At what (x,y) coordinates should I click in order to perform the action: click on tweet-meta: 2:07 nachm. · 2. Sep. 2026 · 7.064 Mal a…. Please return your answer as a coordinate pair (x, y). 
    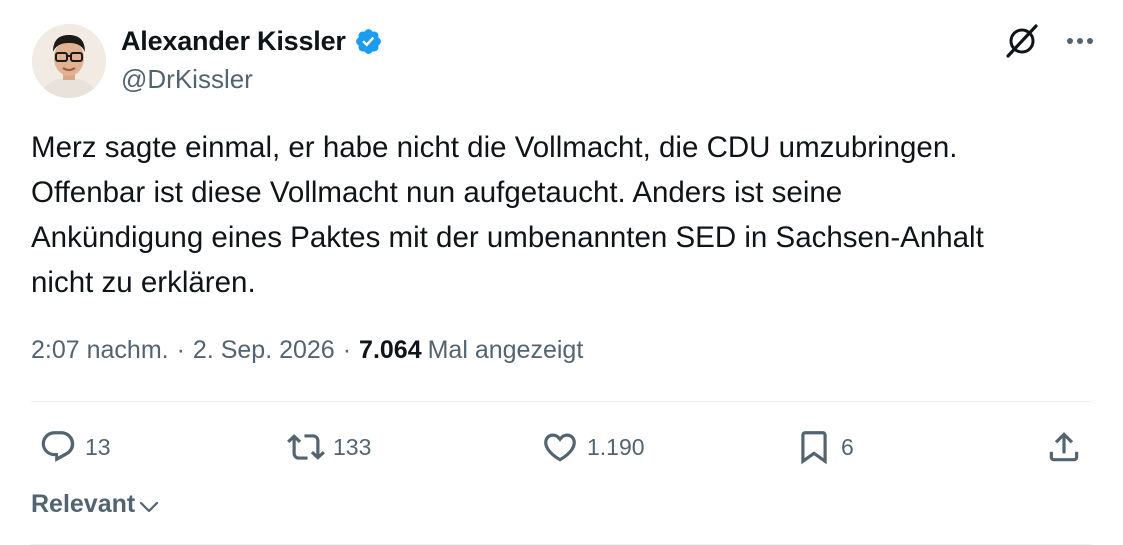
    Looking at the image, I should click on (307, 350).